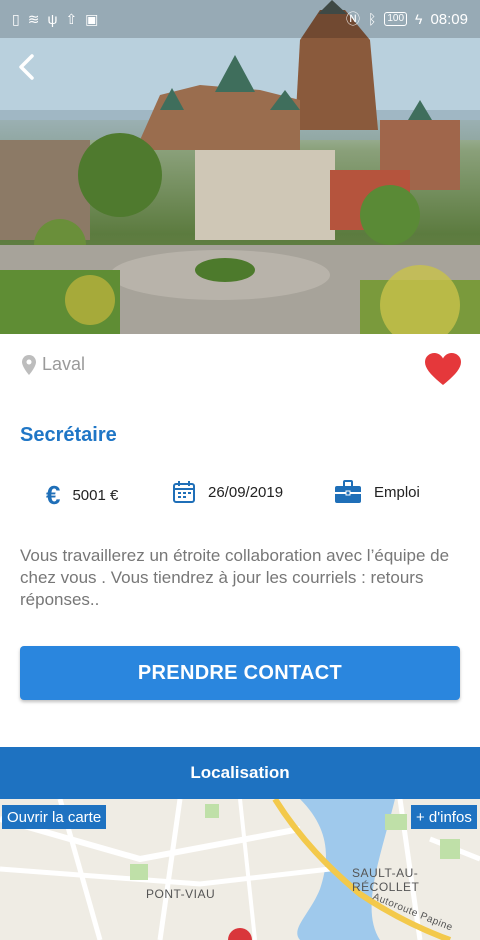 The image size is (480, 940). What do you see at coordinates (29, 364) in the screenshot?
I see `map-pin-icon` at bounding box center [29, 364].